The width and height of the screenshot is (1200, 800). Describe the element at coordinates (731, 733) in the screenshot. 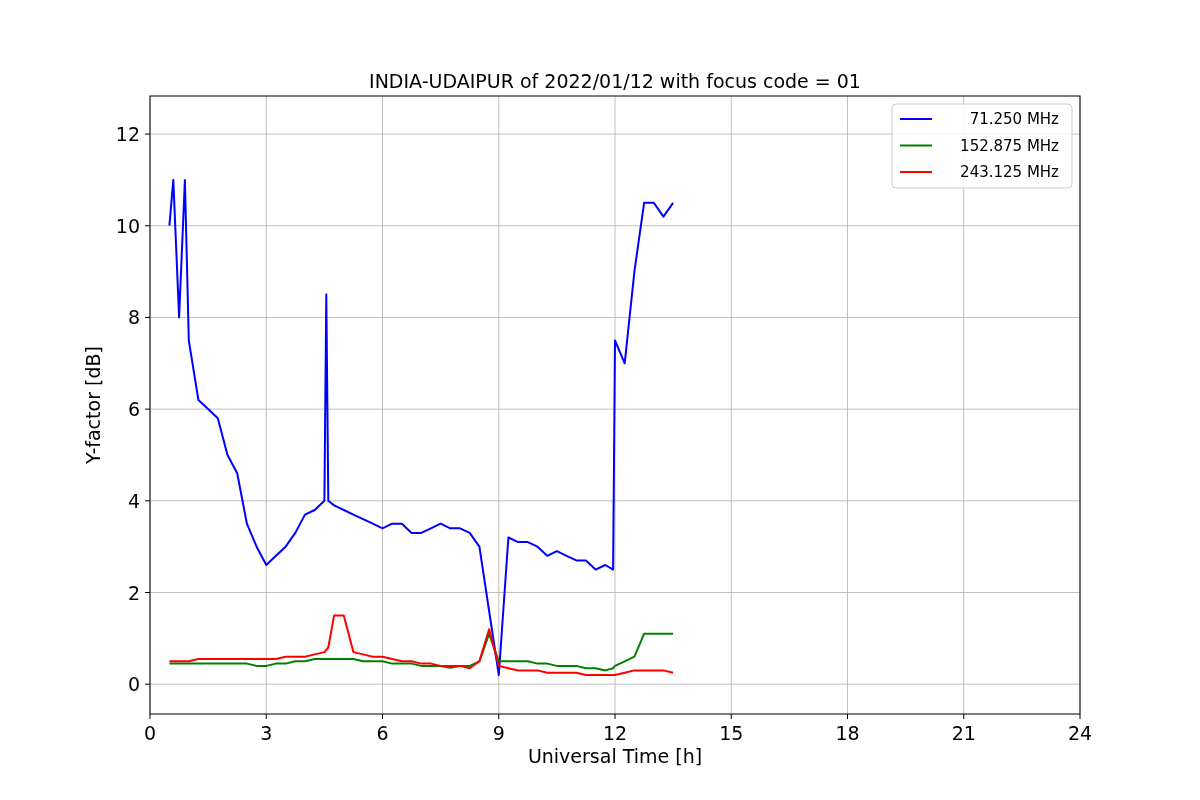

I see `tick-label: 15` at that location.